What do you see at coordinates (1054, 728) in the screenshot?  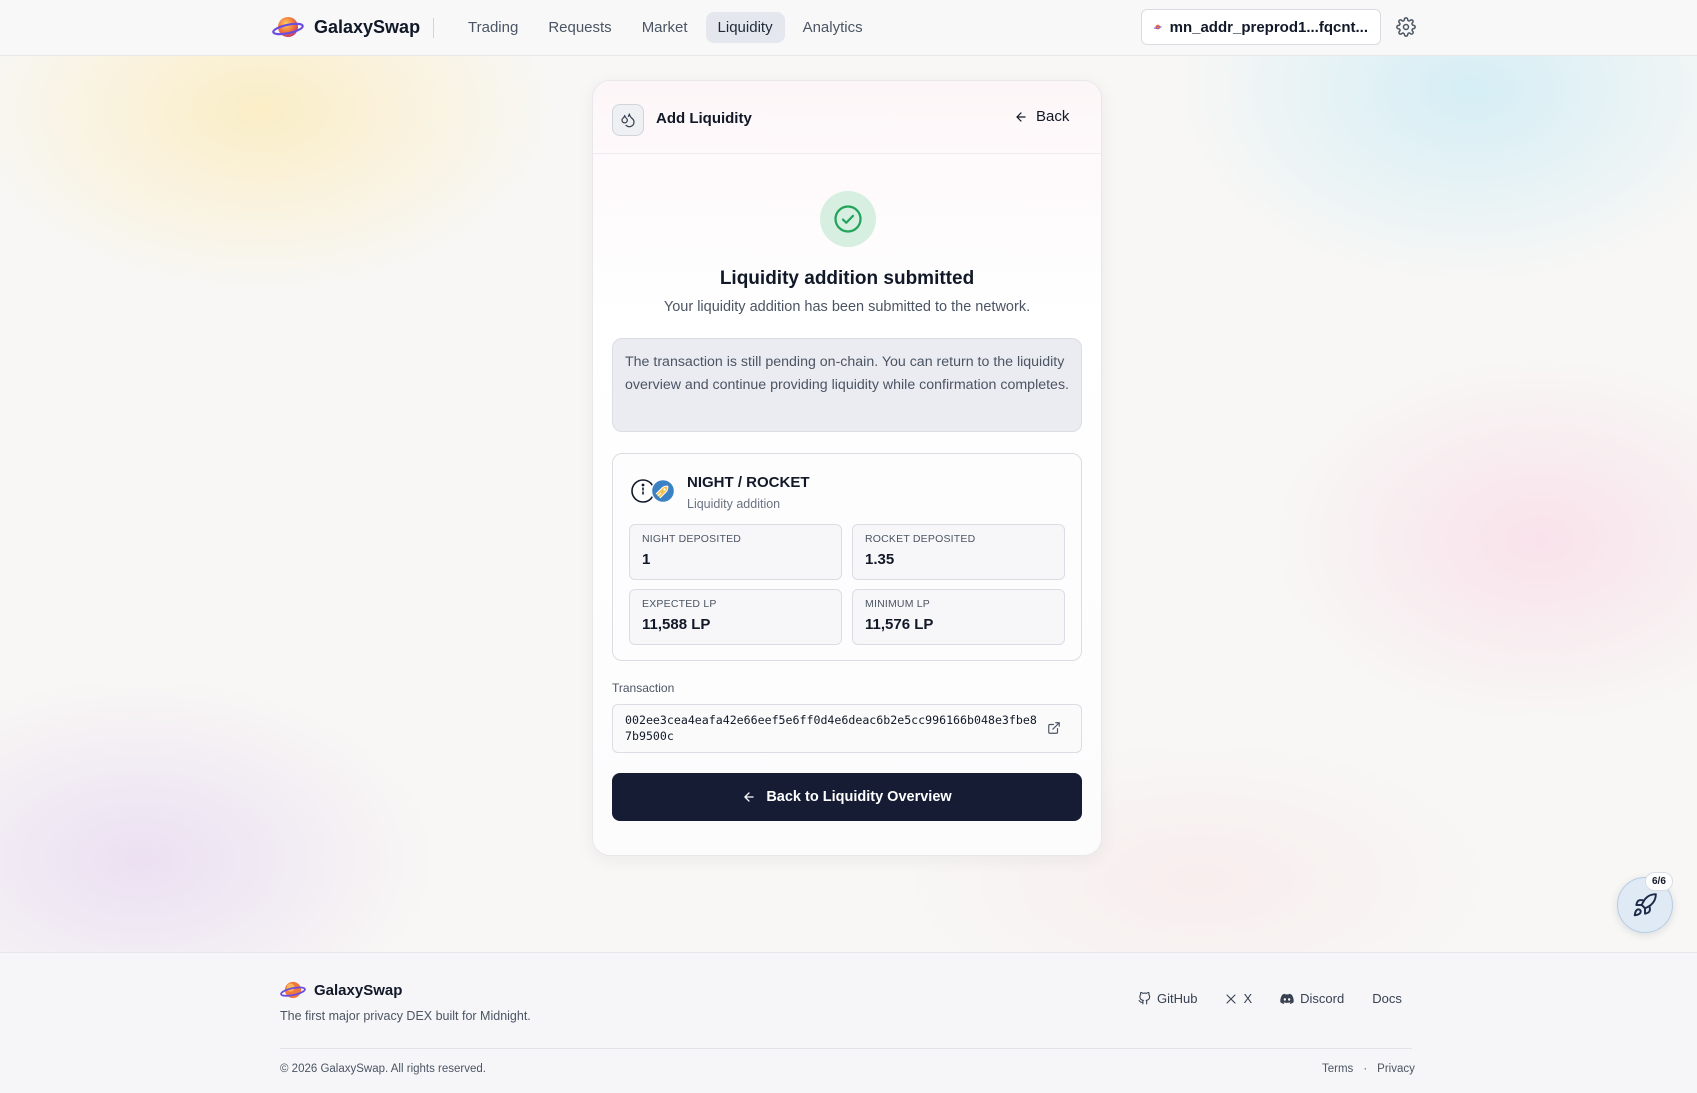 I see `external-link-icon` at bounding box center [1054, 728].